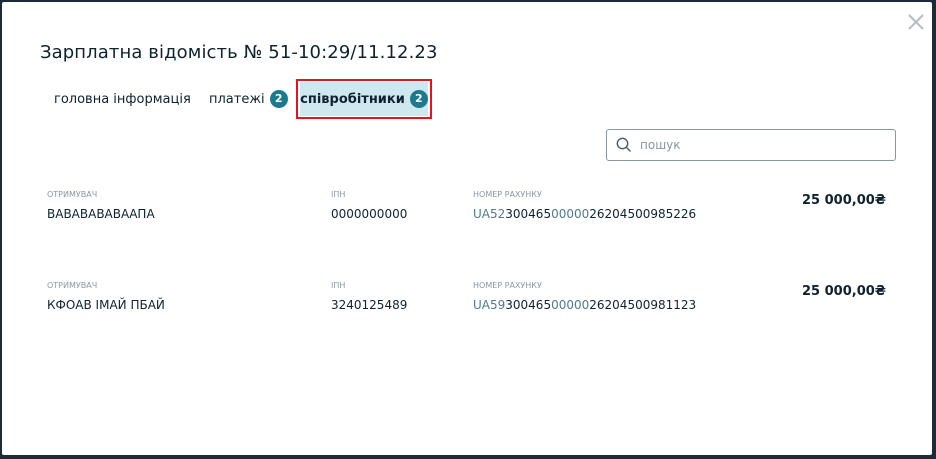 Image resolution: width=936 pixels, height=459 pixels. What do you see at coordinates (916, 22) in the screenshot?
I see `close-icon` at bounding box center [916, 22].